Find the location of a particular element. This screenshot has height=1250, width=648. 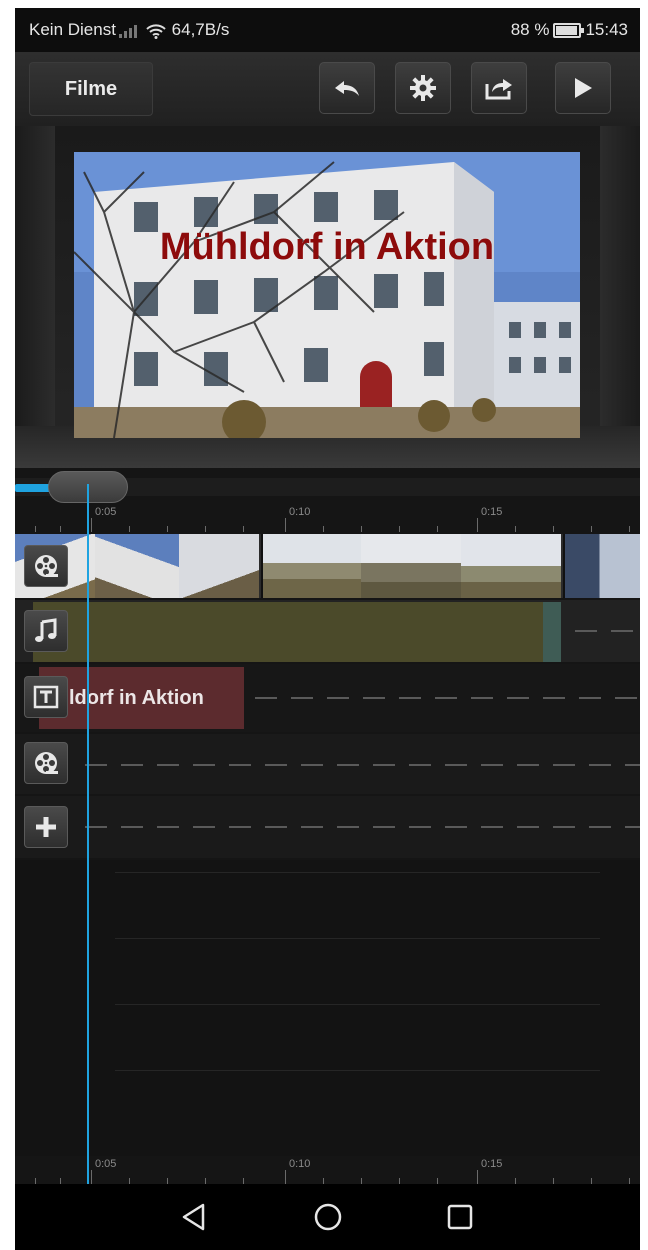

add-track-button is located at coordinates (46, 827).